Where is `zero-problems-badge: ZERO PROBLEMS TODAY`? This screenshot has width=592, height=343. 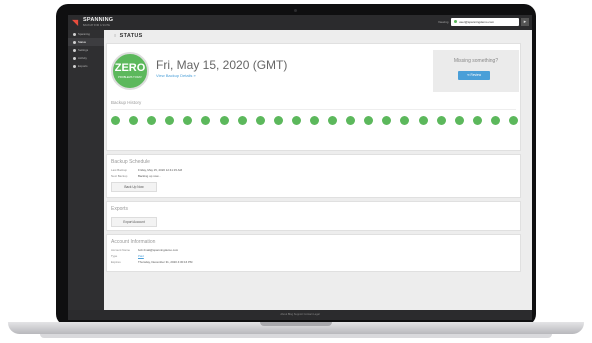
zero-problems-badge: ZERO PROBLEMS TODAY is located at coordinates (130, 71).